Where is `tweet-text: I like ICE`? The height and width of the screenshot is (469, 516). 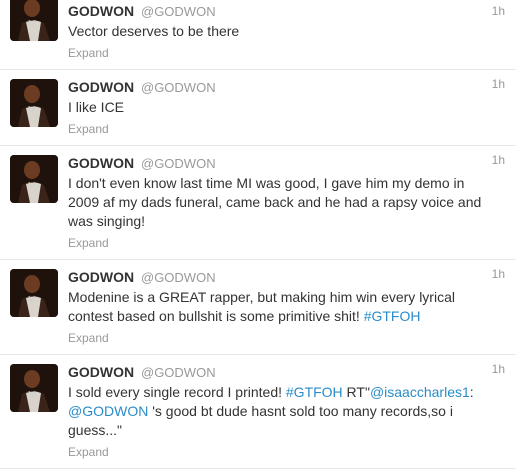 tweet-text: I like ICE is located at coordinates (287, 107).